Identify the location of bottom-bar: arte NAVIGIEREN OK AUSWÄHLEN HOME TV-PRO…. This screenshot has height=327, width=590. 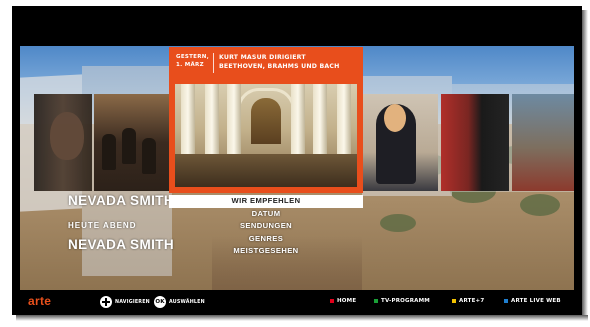
(297, 302).